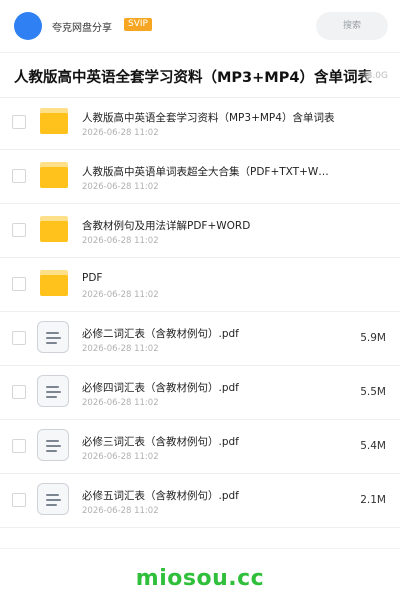  I want to click on svip-badge: SVIP, so click(138, 24).